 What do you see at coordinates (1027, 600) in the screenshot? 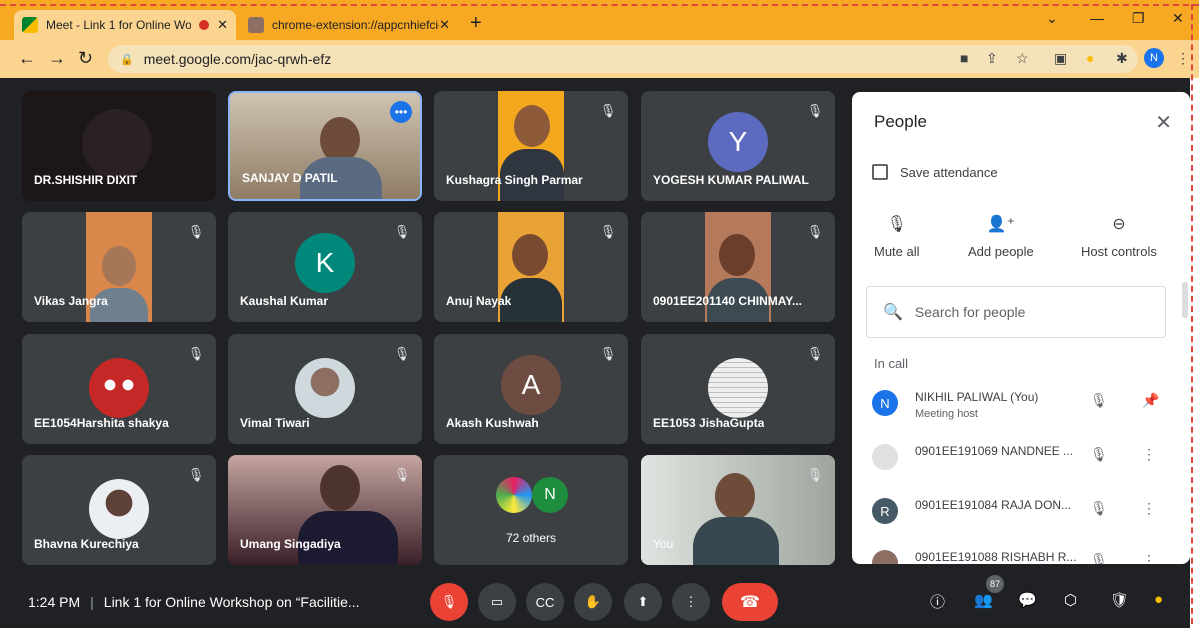
I see `chat-icon: 💬` at bounding box center [1027, 600].